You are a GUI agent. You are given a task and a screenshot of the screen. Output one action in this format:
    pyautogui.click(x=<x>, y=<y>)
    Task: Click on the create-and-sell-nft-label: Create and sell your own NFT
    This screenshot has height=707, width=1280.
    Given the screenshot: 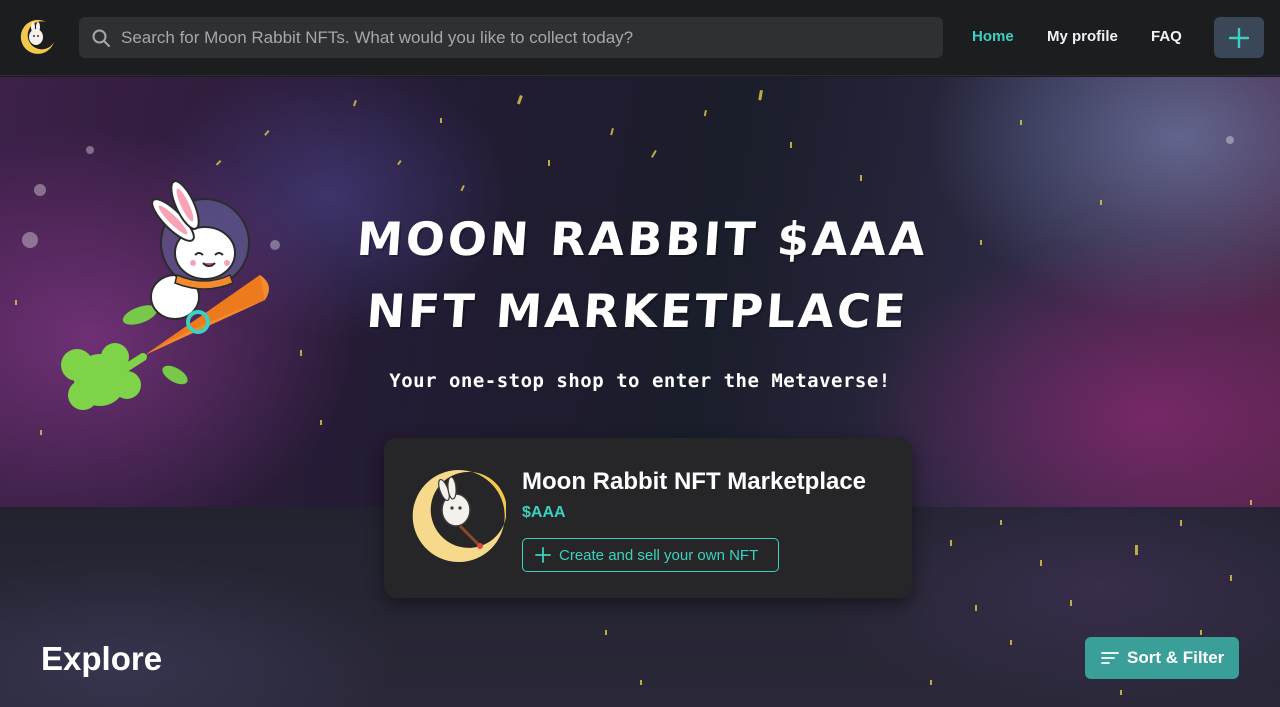 What is the action you would take?
    pyautogui.click(x=659, y=555)
    